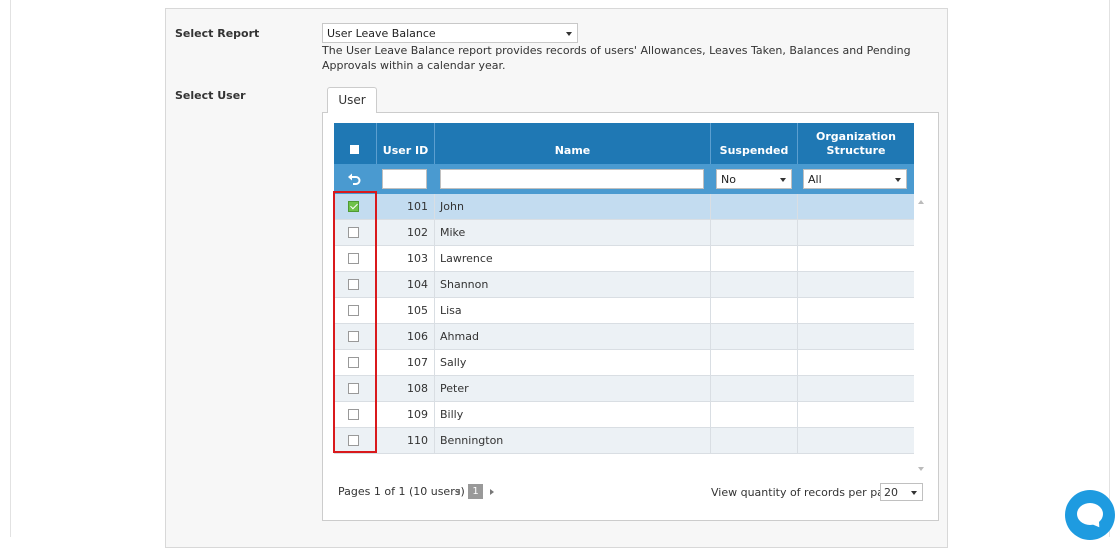 Image resolution: width=1120 pixels, height=548 pixels. Describe the element at coordinates (406, 362) in the screenshot. I see `user-id-cell: 107` at that location.